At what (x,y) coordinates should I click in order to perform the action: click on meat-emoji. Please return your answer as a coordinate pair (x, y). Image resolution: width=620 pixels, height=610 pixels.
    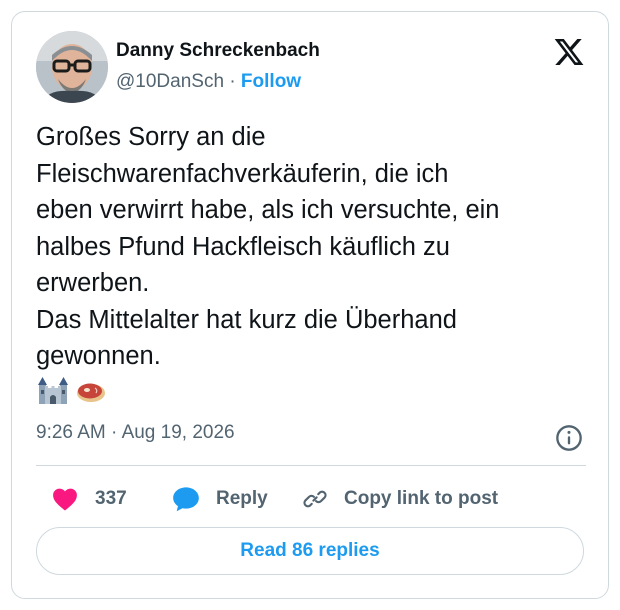
    Looking at the image, I should click on (91, 392).